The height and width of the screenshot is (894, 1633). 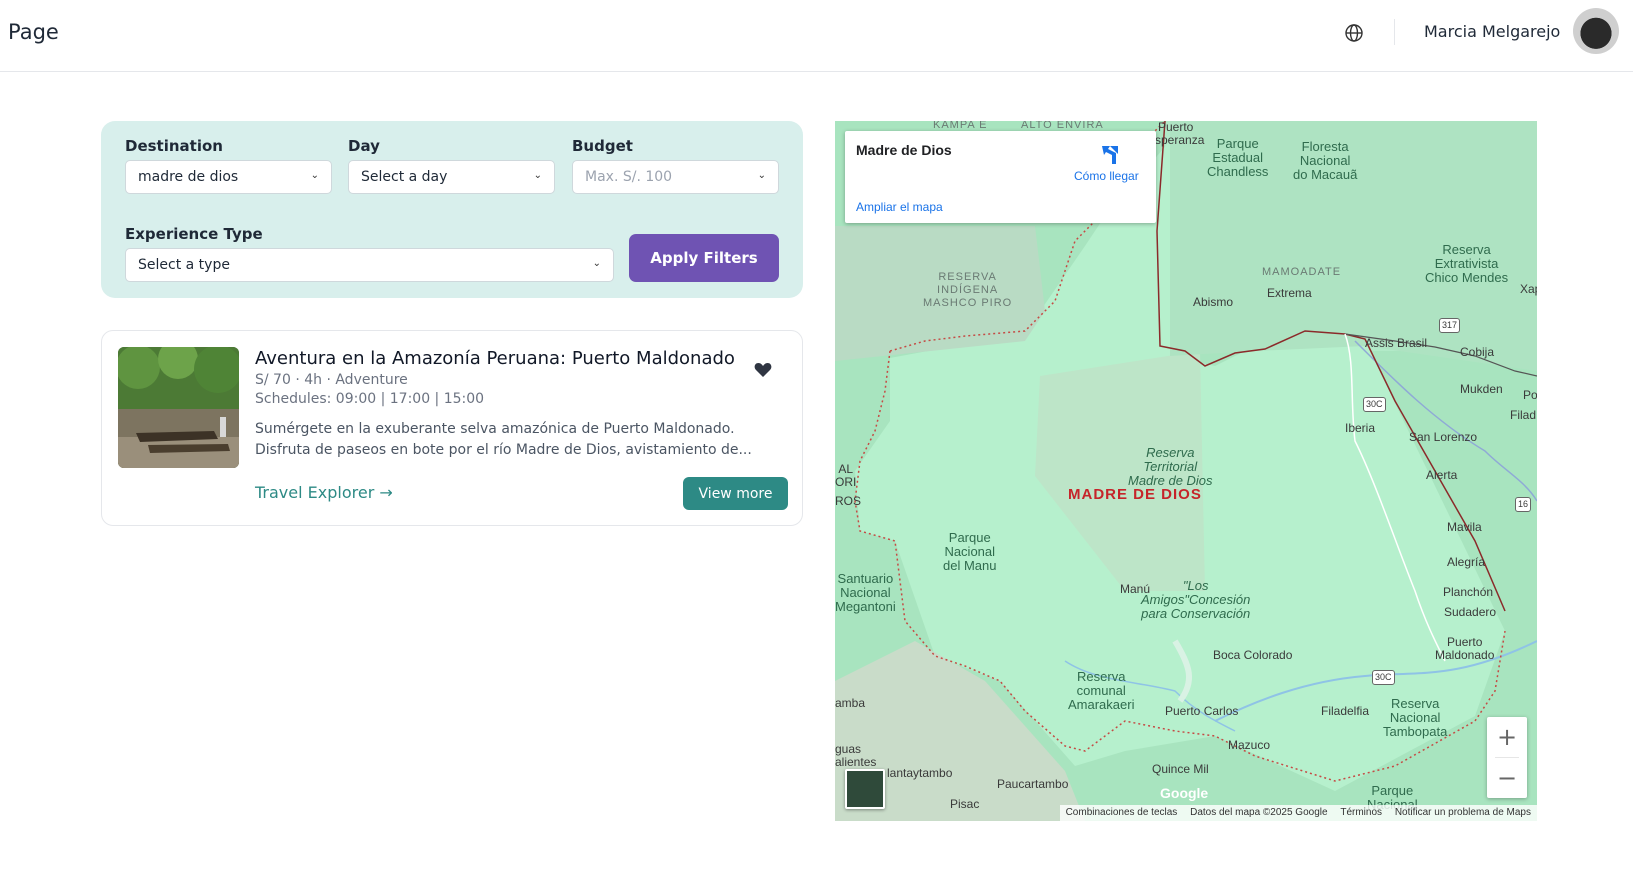 I want to click on map-label: Paucartambo, so click(x=1033, y=784).